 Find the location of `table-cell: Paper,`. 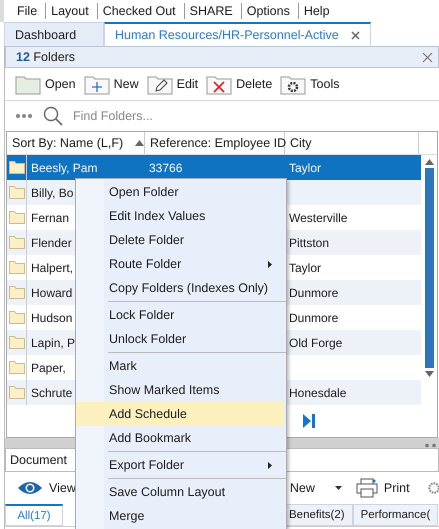

table-cell: Paper, is located at coordinates (48, 367).